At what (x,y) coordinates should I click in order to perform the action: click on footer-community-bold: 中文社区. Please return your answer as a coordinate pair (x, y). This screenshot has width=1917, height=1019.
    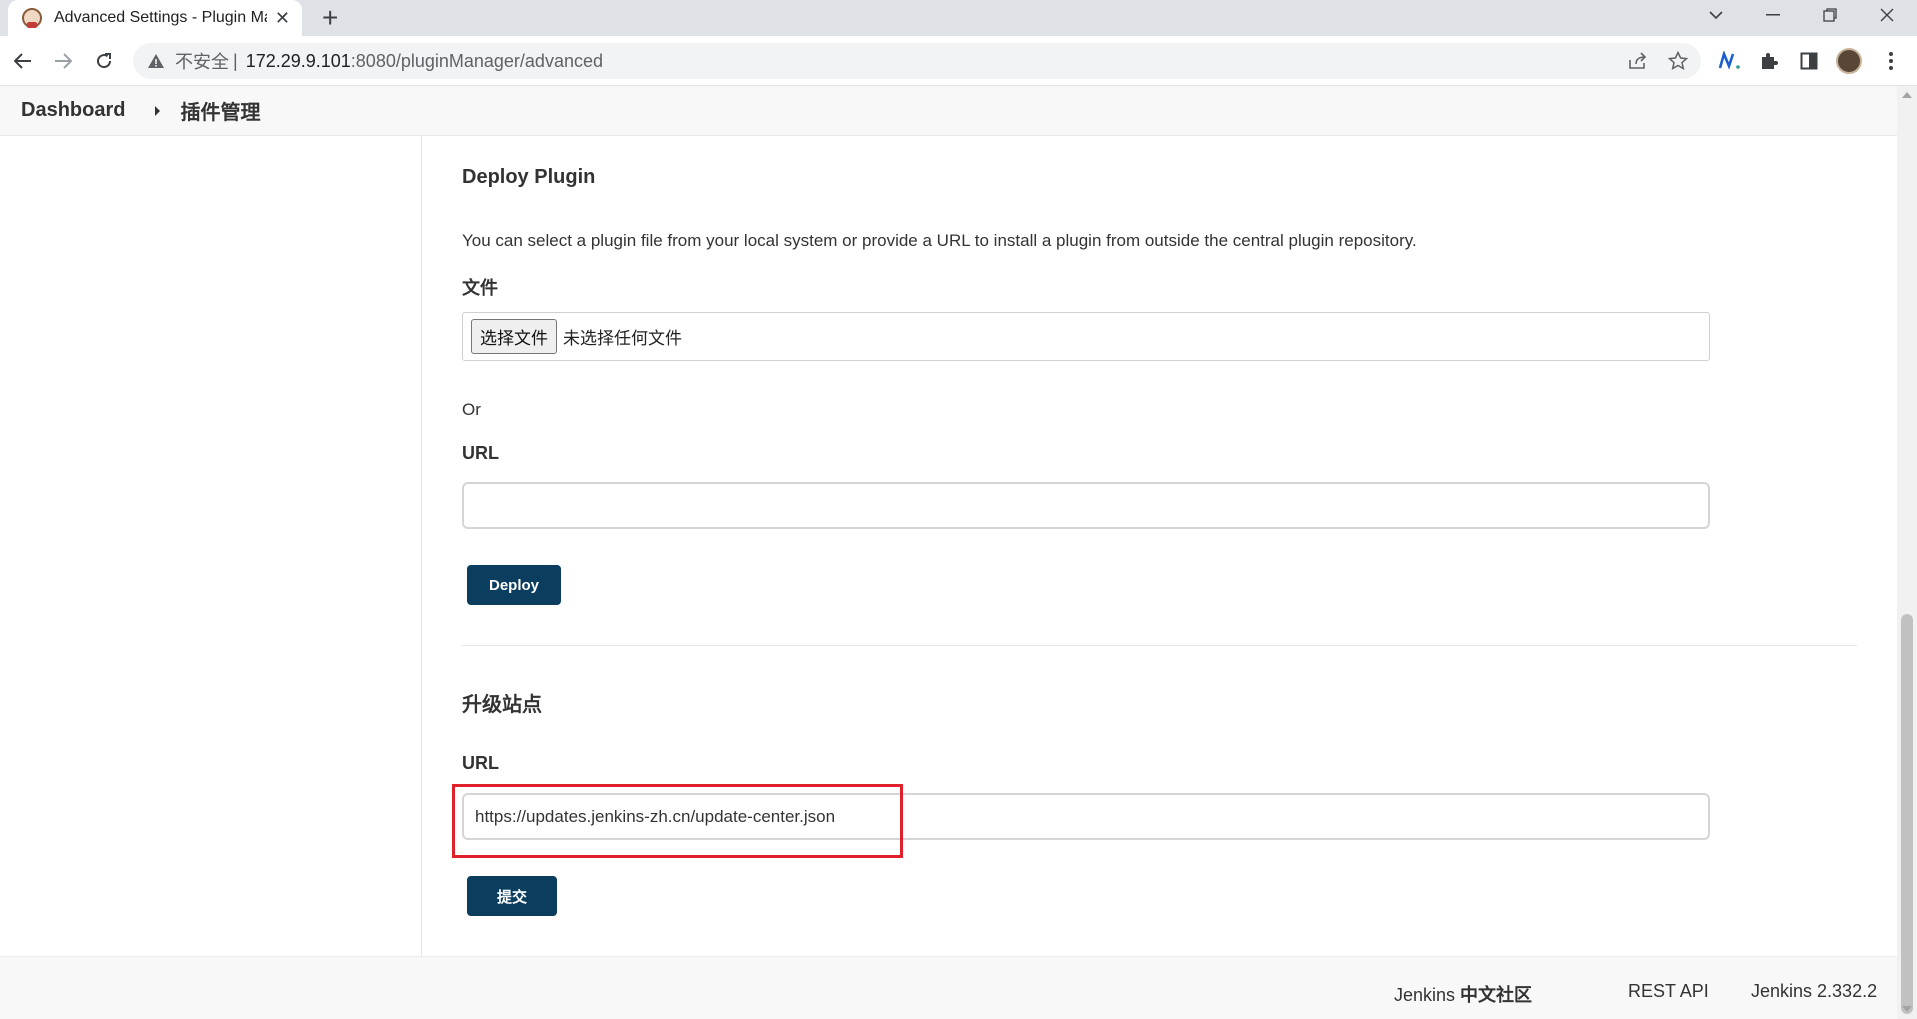
    Looking at the image, I should click on (1496, 995).